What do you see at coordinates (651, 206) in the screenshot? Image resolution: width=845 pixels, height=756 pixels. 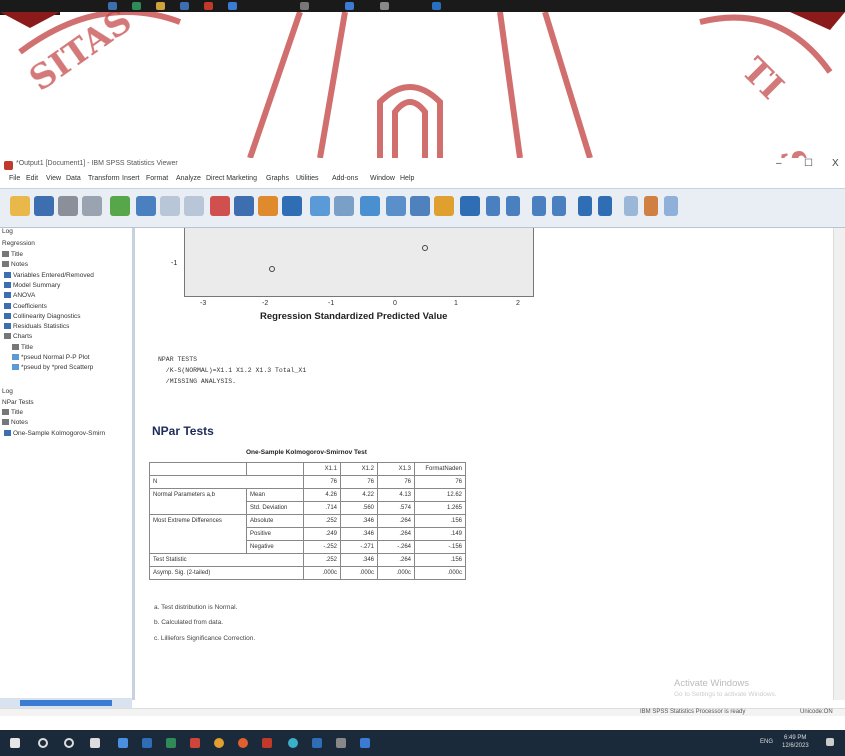 I see `hide-icon` at bounding box center [651, 206].